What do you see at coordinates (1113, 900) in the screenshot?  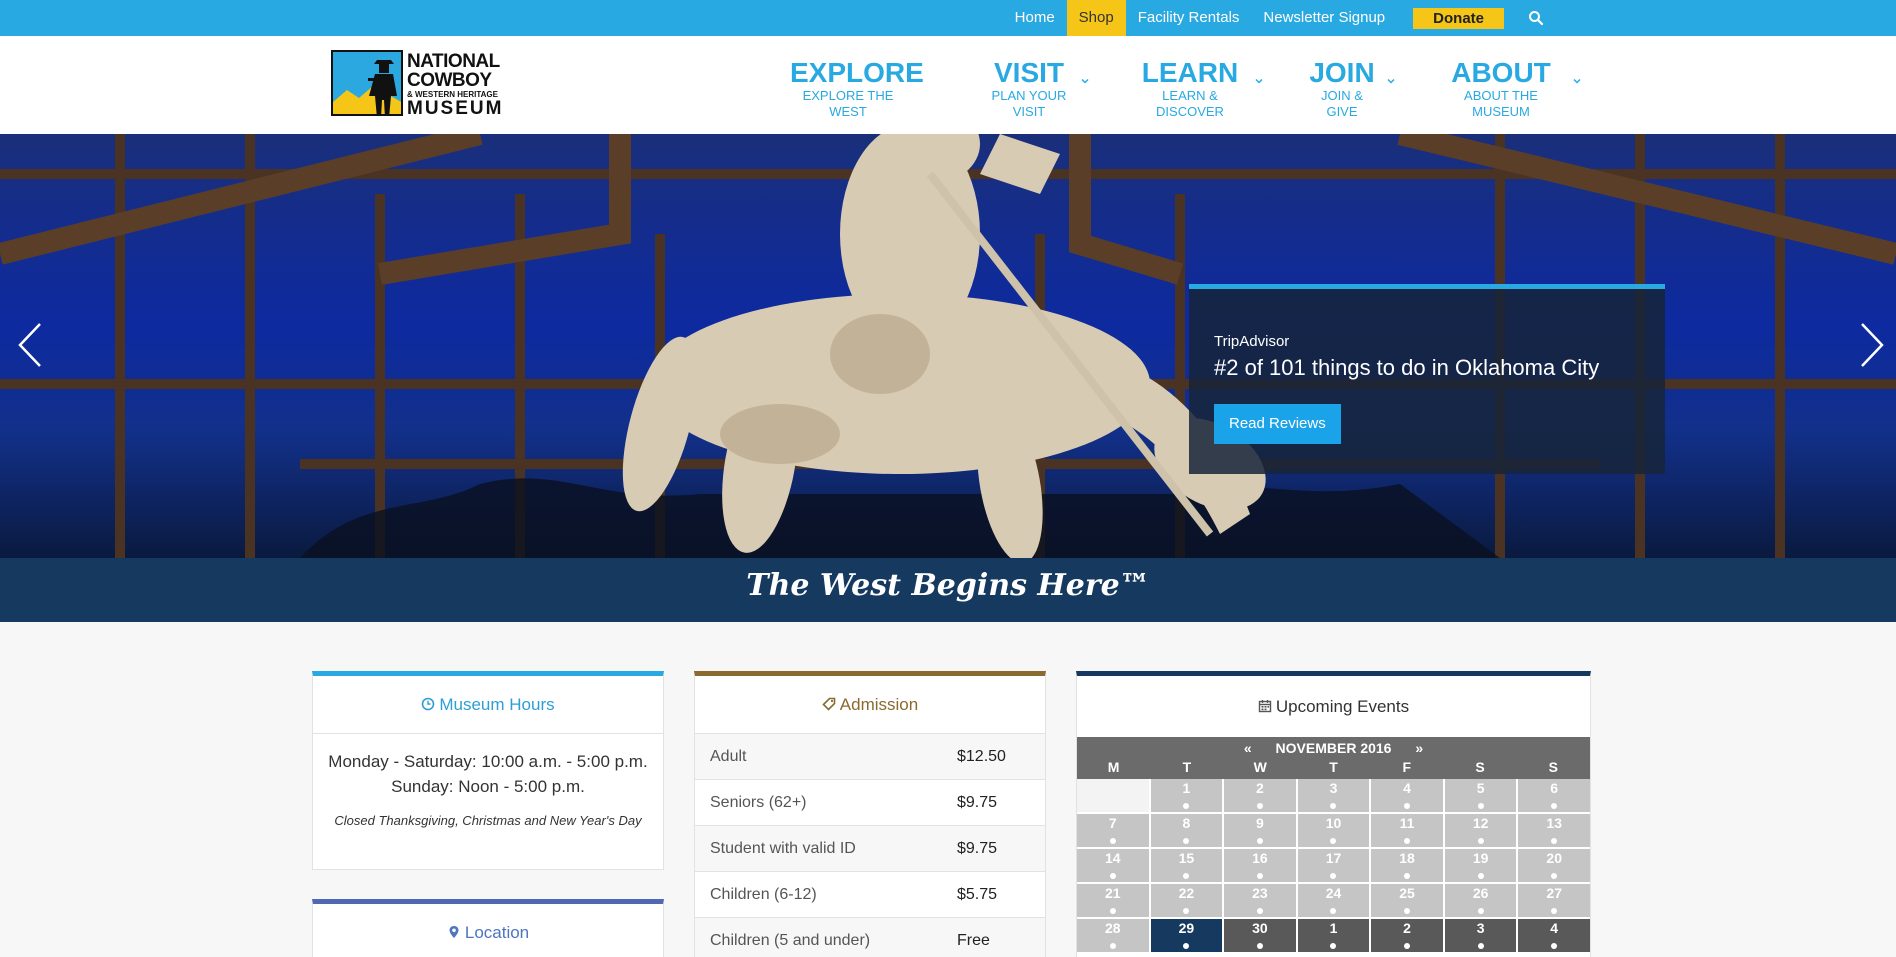 I see `calendar-day: 21` at bounding box center [1113, 900].